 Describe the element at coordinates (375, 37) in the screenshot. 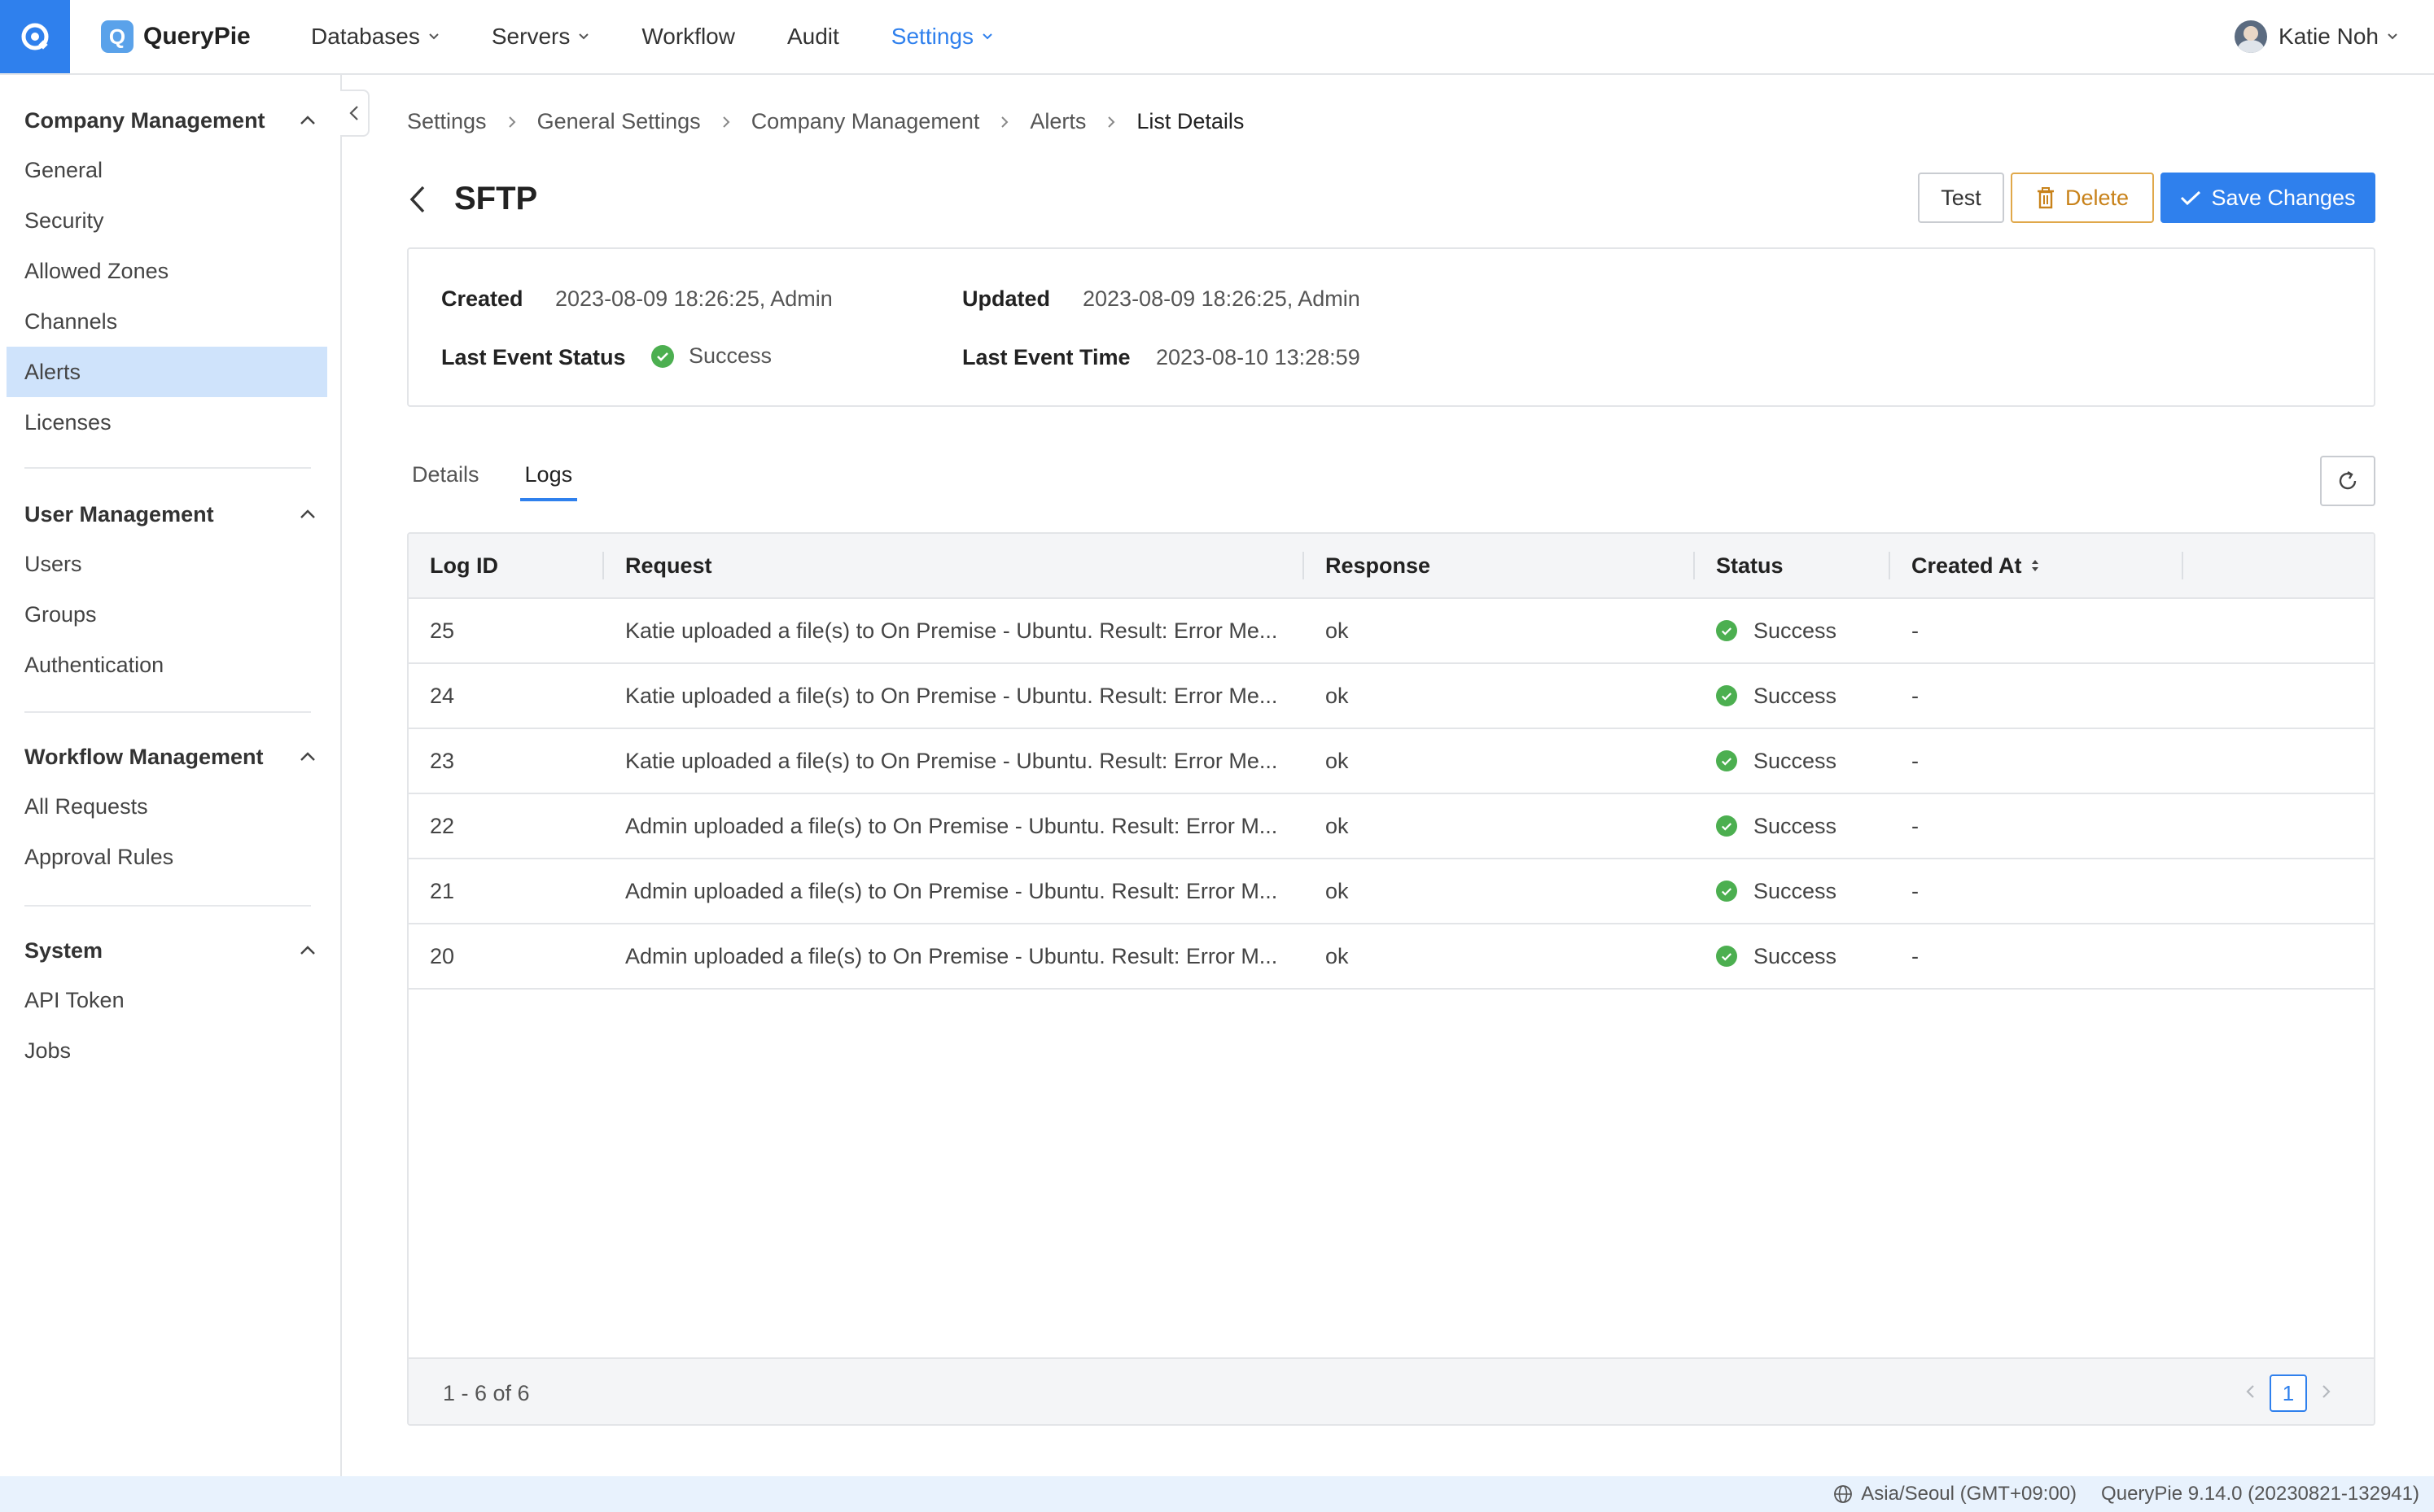

I see `nav-databases: Databases` at that location.